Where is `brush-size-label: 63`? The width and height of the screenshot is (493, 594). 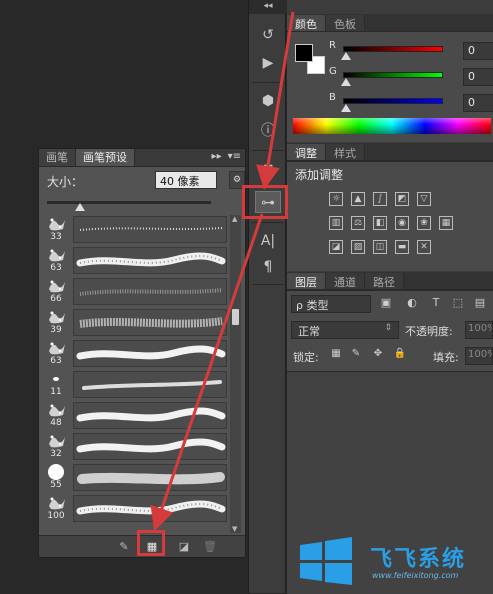 brush-size-label: 63 is located at coordinates (56, 268).